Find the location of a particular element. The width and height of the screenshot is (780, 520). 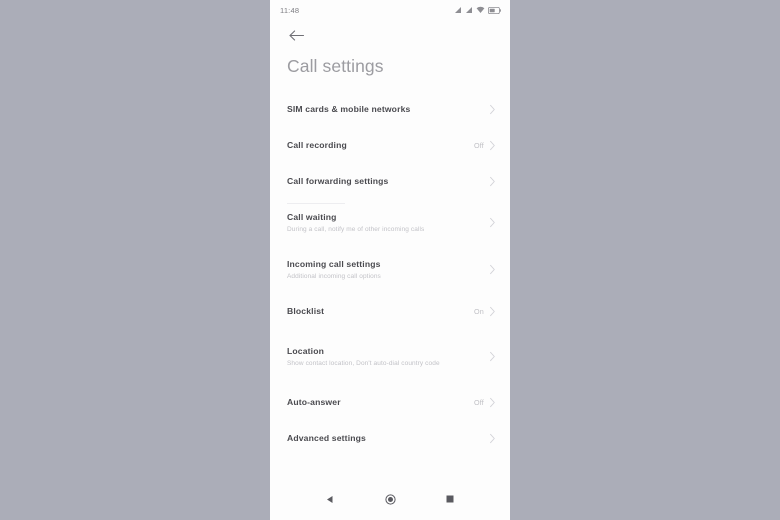

nav-home-button is located at coordinates (390, 499).